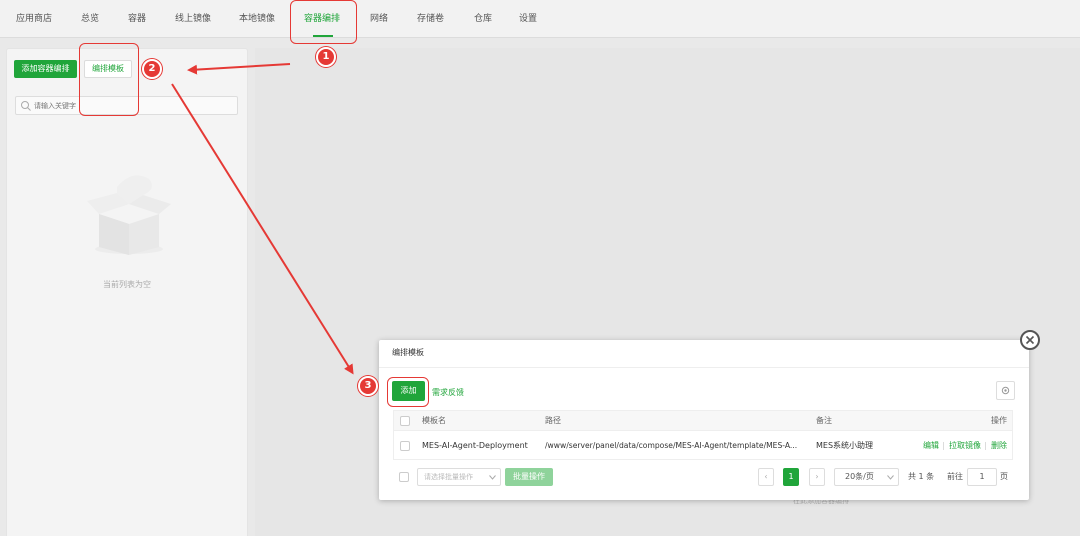  Describe the element at coordinates (137, 19) in the screenshot. I see `nav-tab-containers: 容器` at that location.